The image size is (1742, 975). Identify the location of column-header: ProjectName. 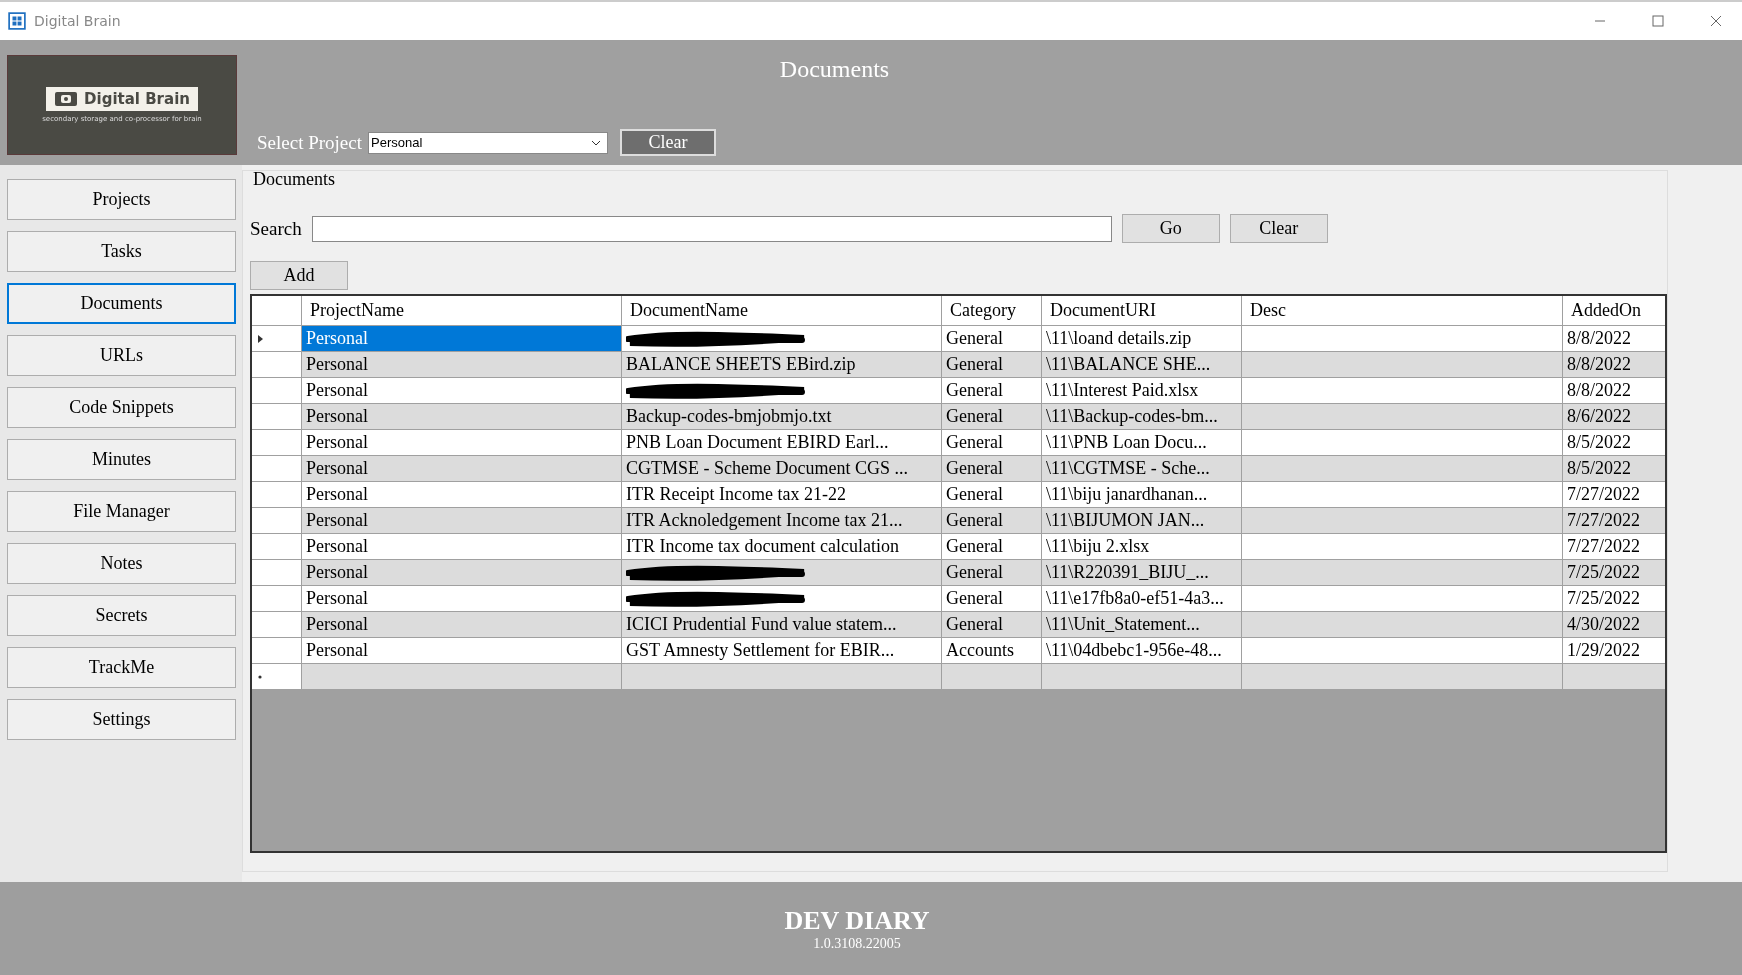
(462, 310).